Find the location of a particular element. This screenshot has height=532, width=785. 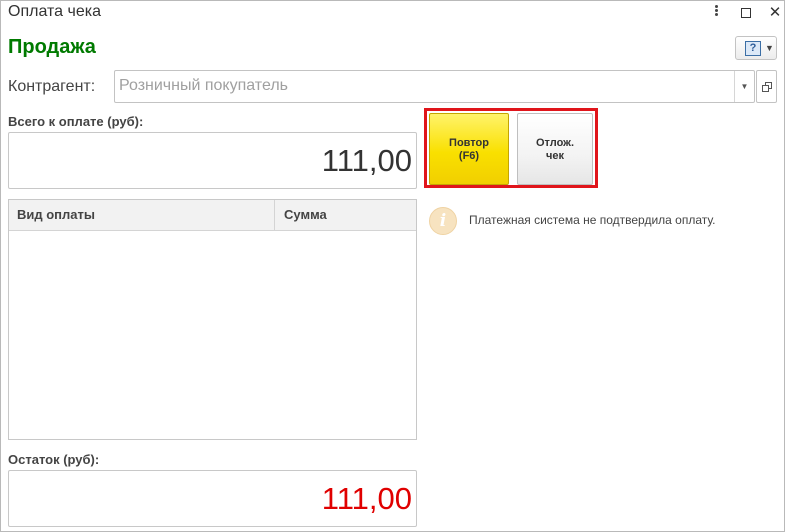

help-icon: ? is located at coordinates (753, 48).